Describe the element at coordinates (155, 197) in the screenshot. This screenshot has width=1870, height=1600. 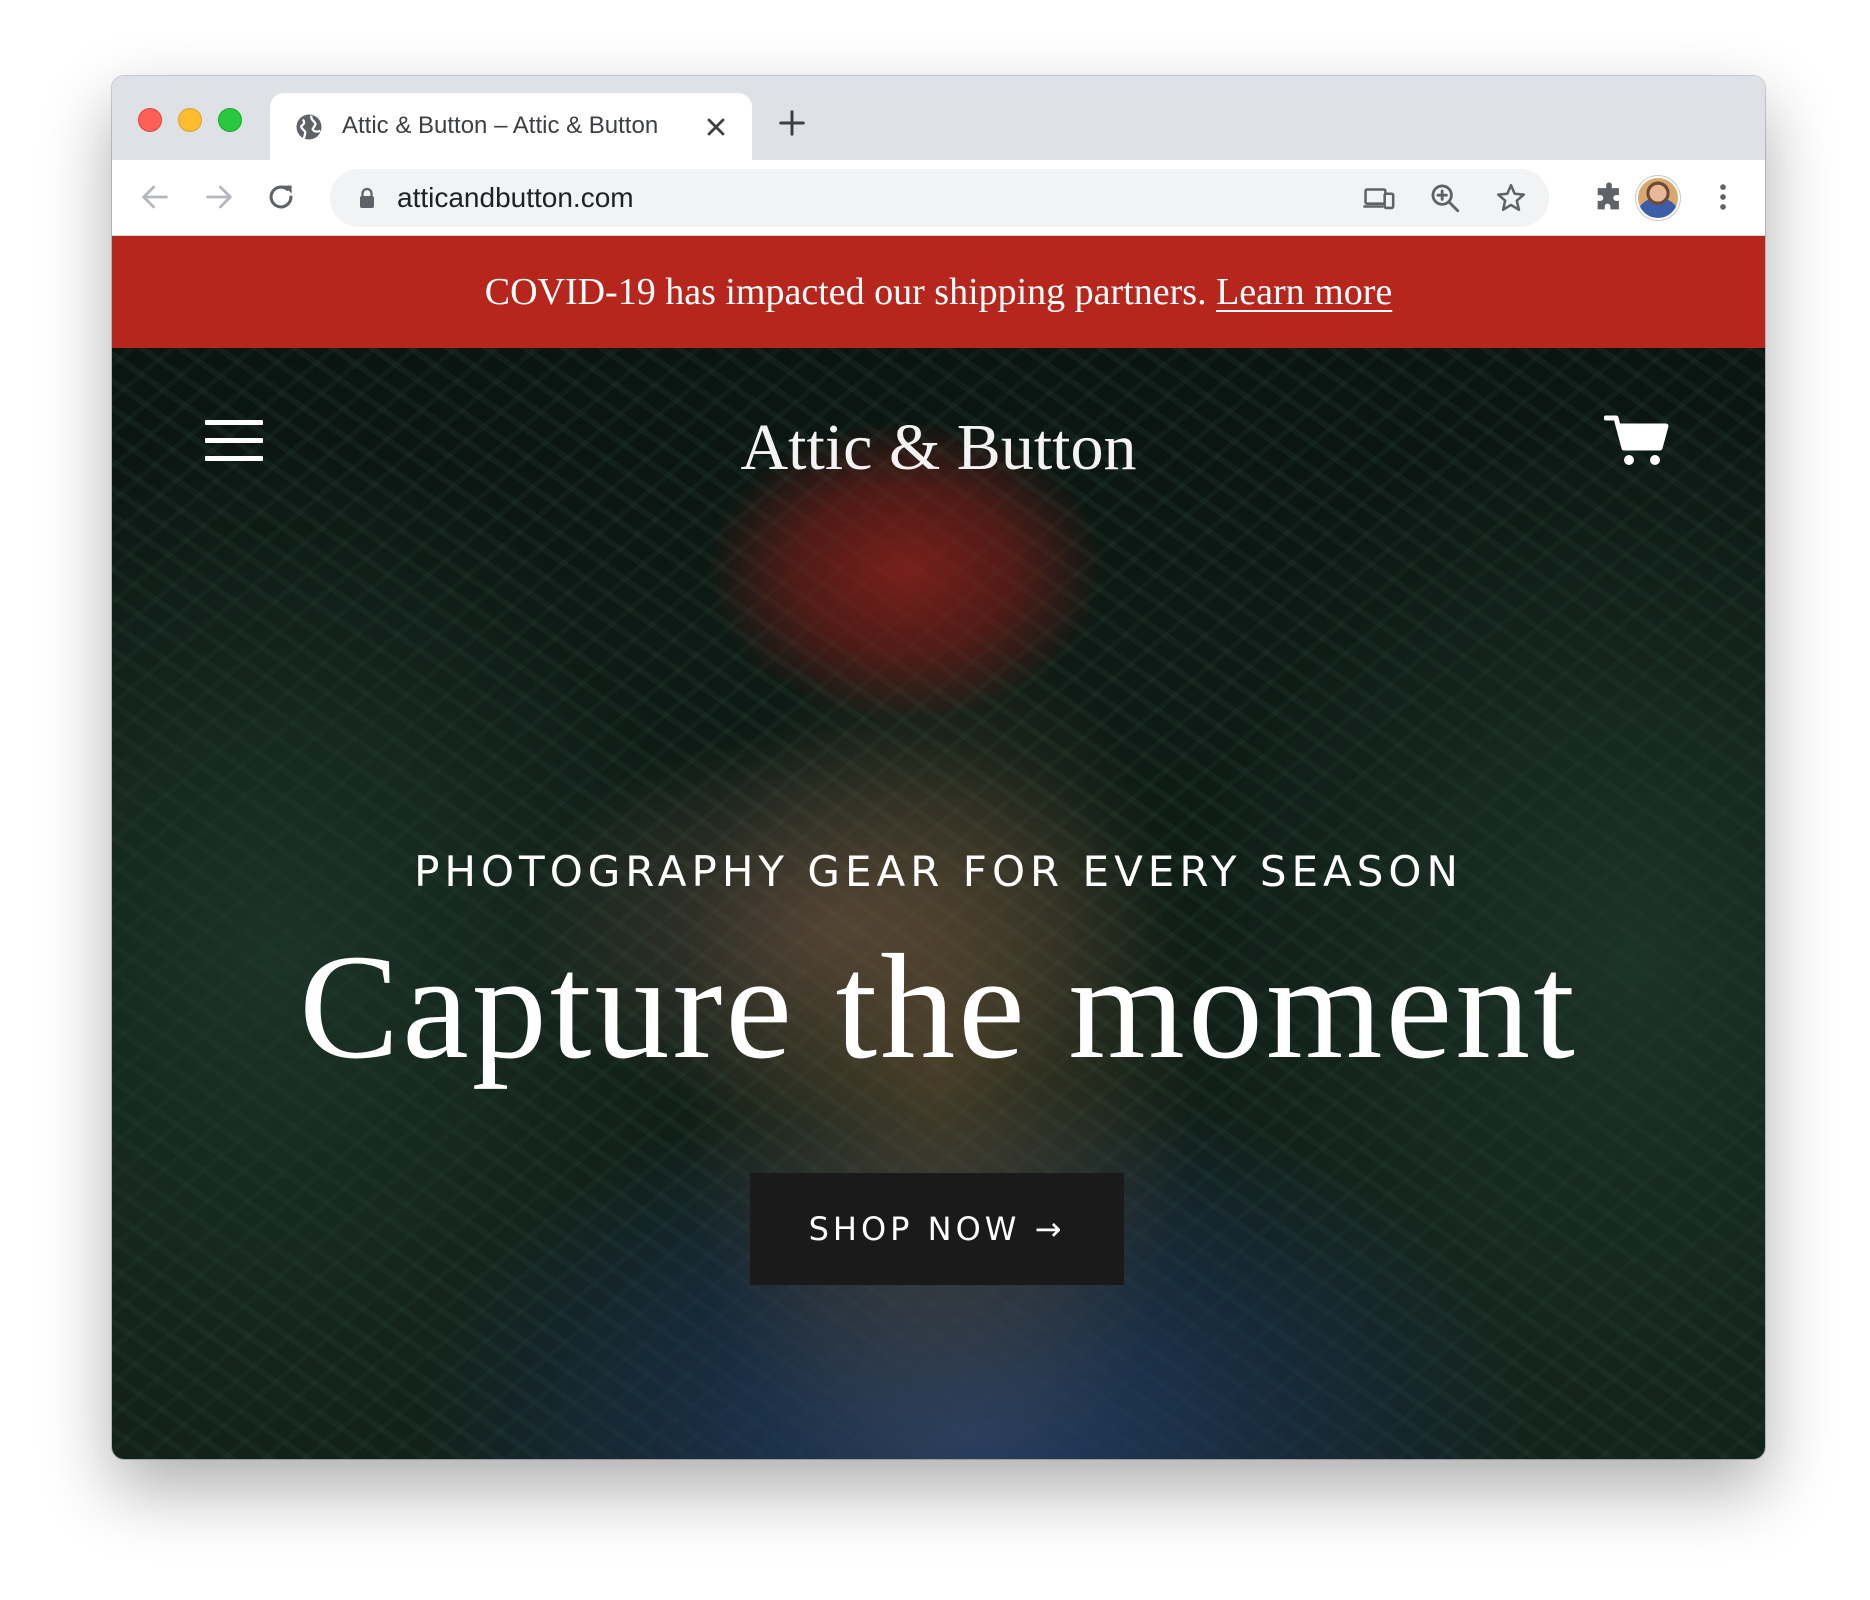
I see `arrow-left-icon` at that location.